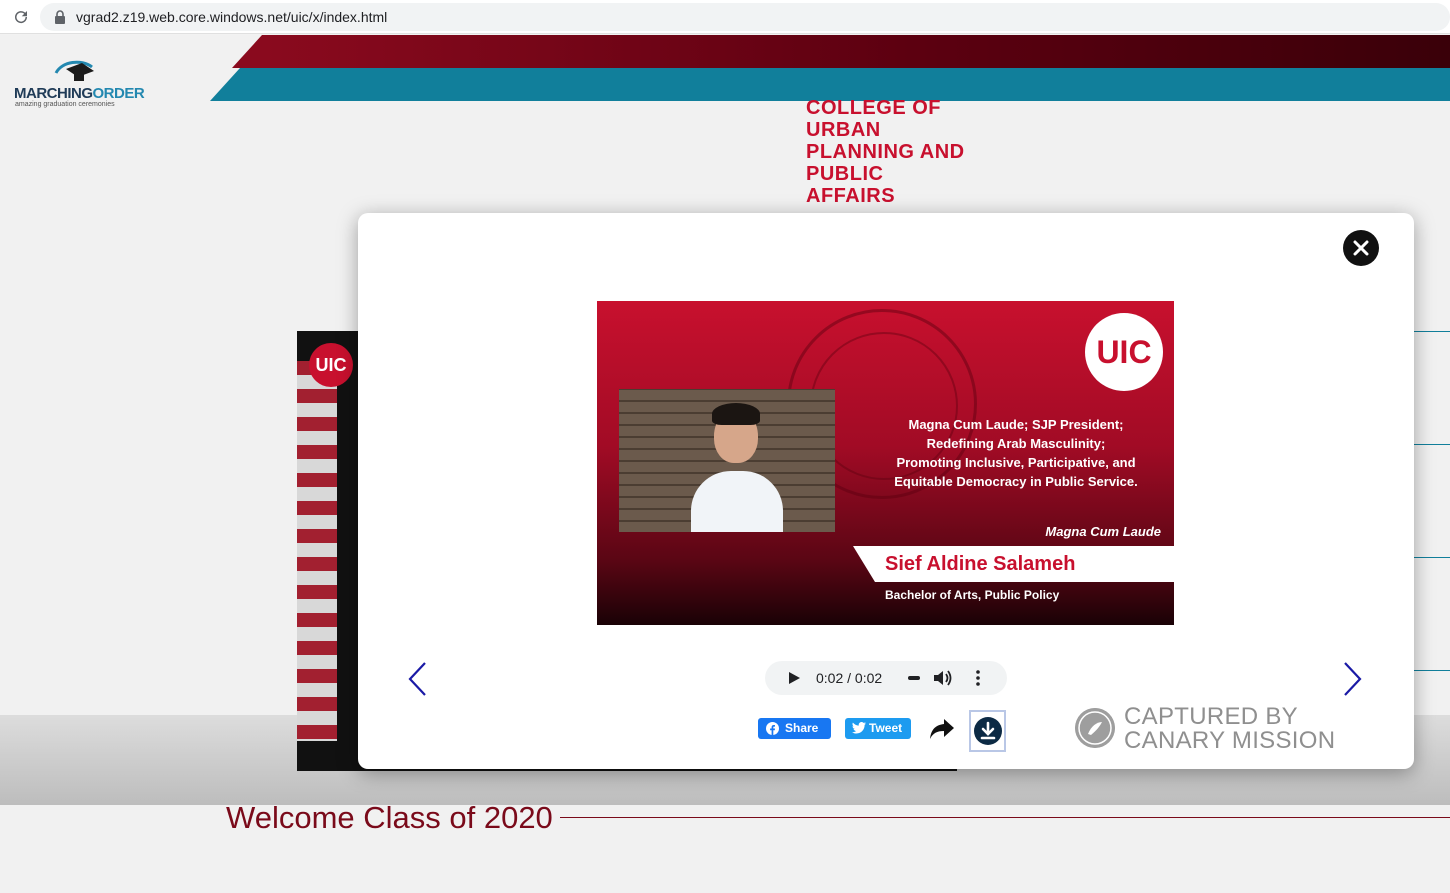 This screenshot has height=893, width=1450. What do you see at coordinates (886, 678) in the screenshot?
I see `audio-player: 0:02 / 0:02` at bounding box center [886, 678].